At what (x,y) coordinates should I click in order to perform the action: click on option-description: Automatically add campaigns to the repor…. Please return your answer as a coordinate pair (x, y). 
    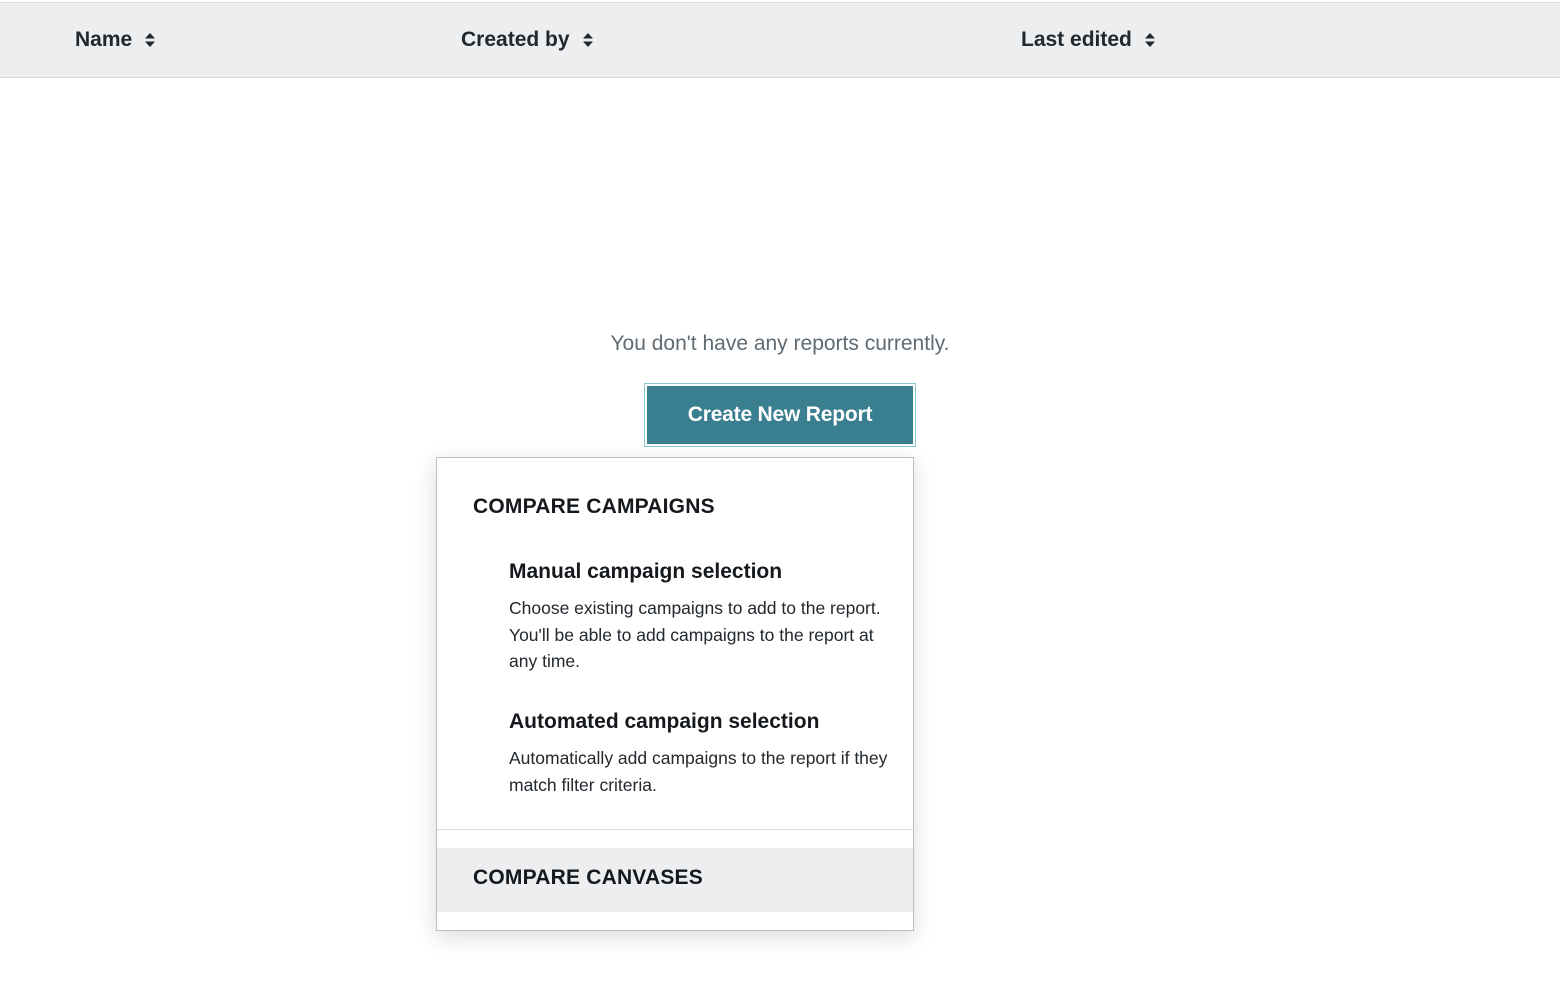
    Looking at the image, I should click on (698, 771).